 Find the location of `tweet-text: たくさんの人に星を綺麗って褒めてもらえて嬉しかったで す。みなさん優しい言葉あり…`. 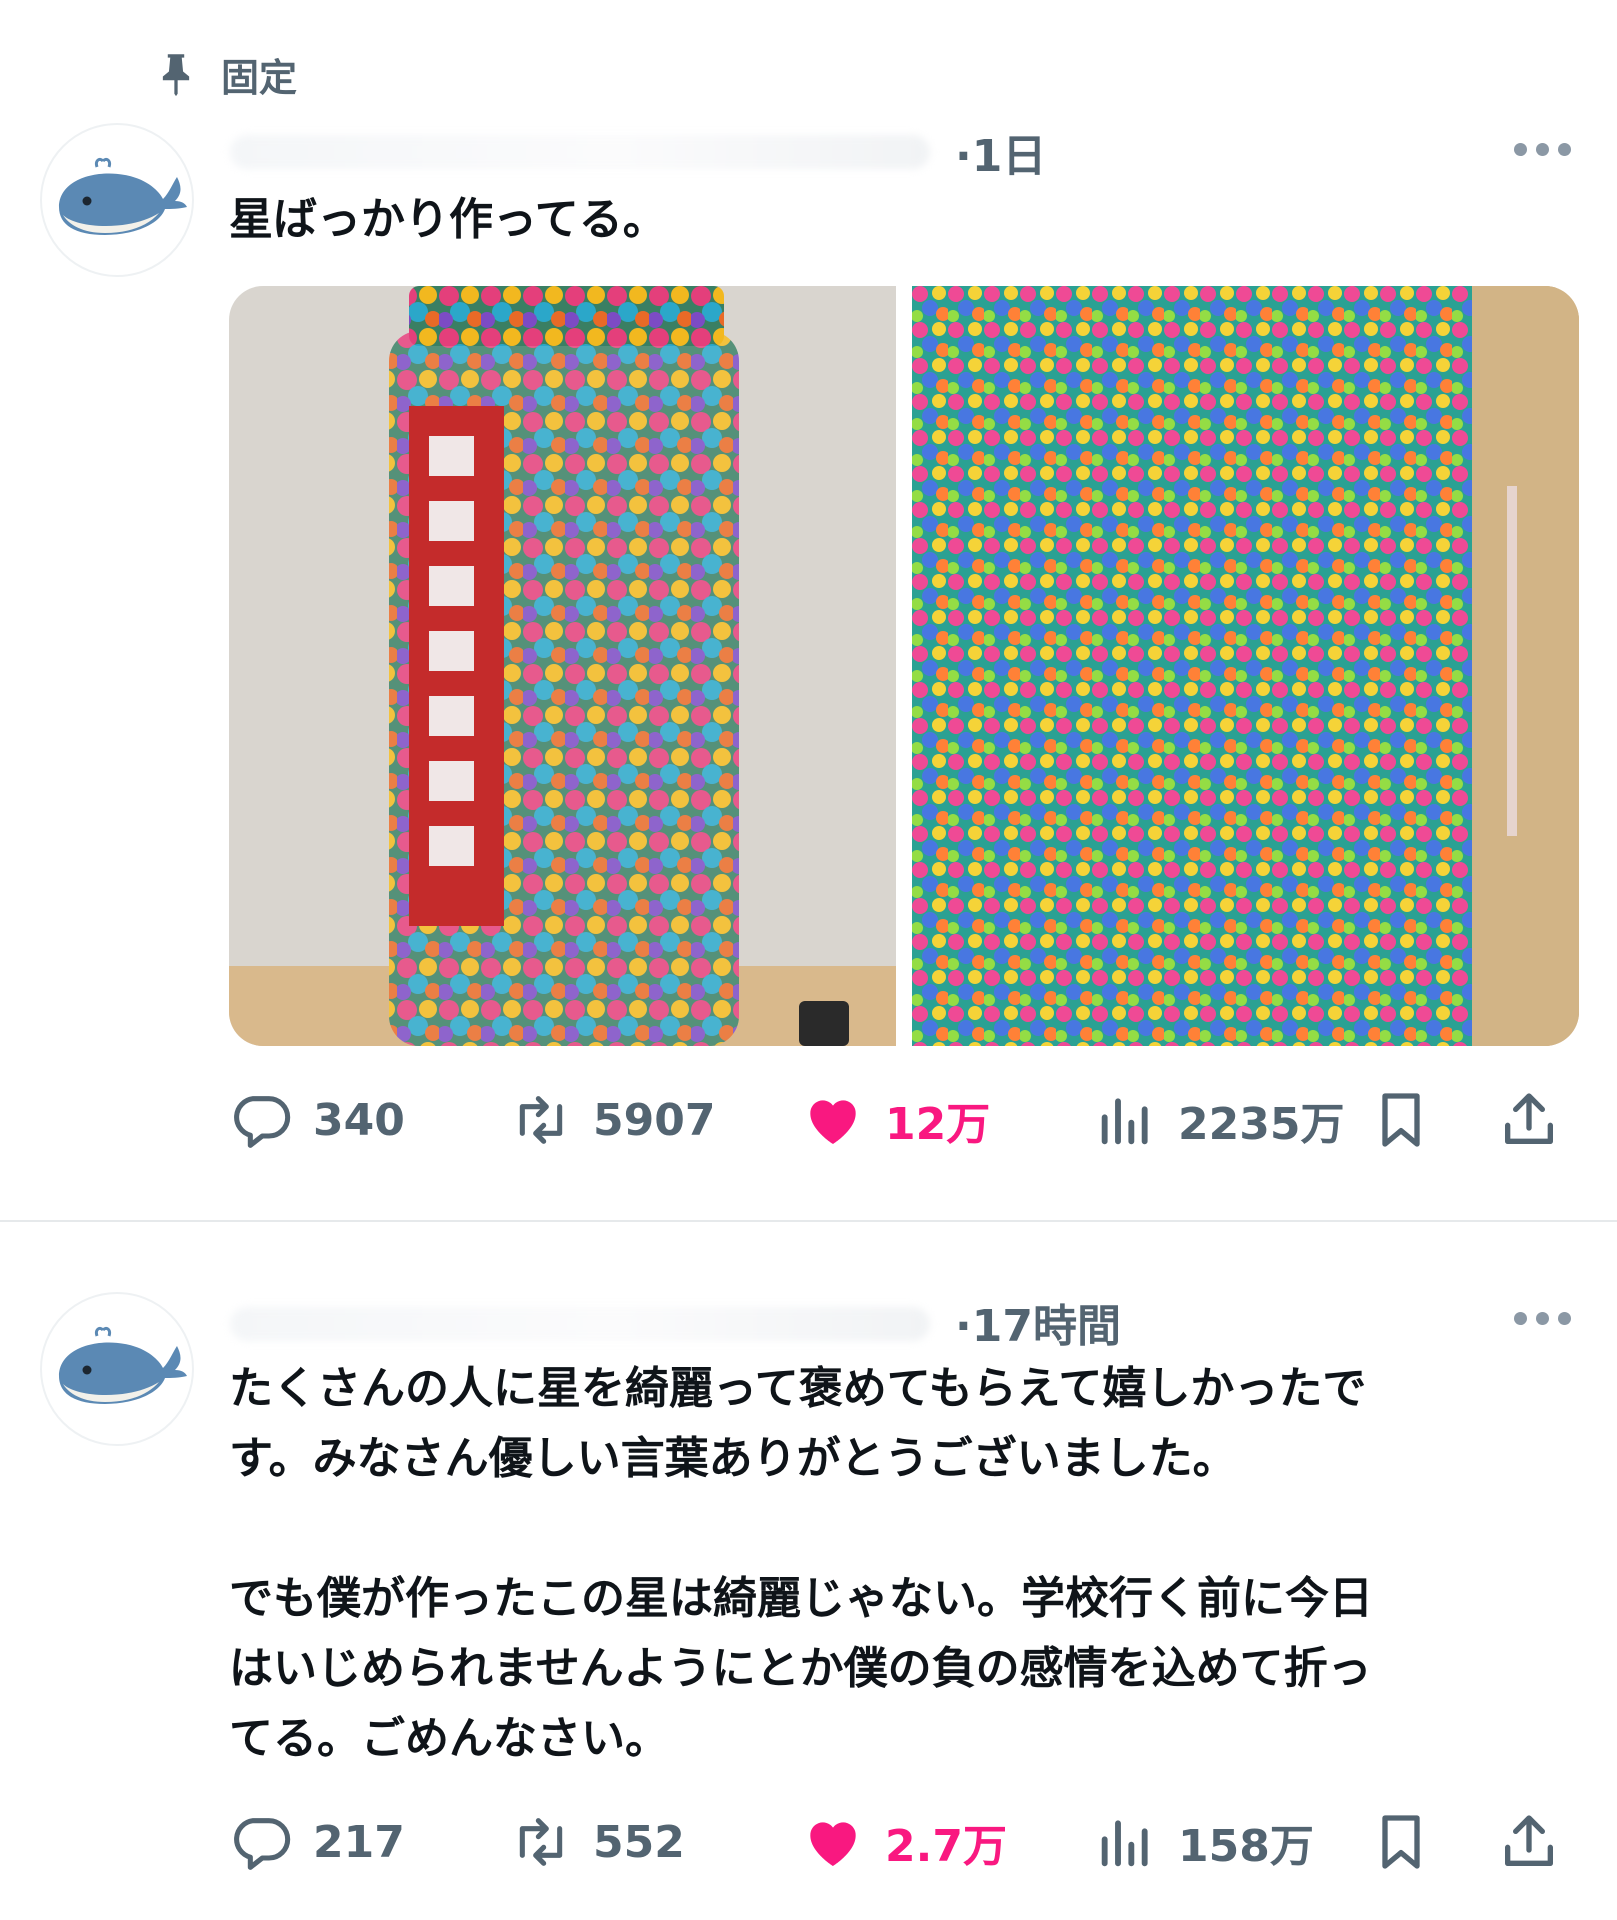

tweet-text: たくさんの人に星を綺麗って褒めてもらえて嬉しかったで す。みなさん優しい言葉あり… is located at coordinates (801, 1563).